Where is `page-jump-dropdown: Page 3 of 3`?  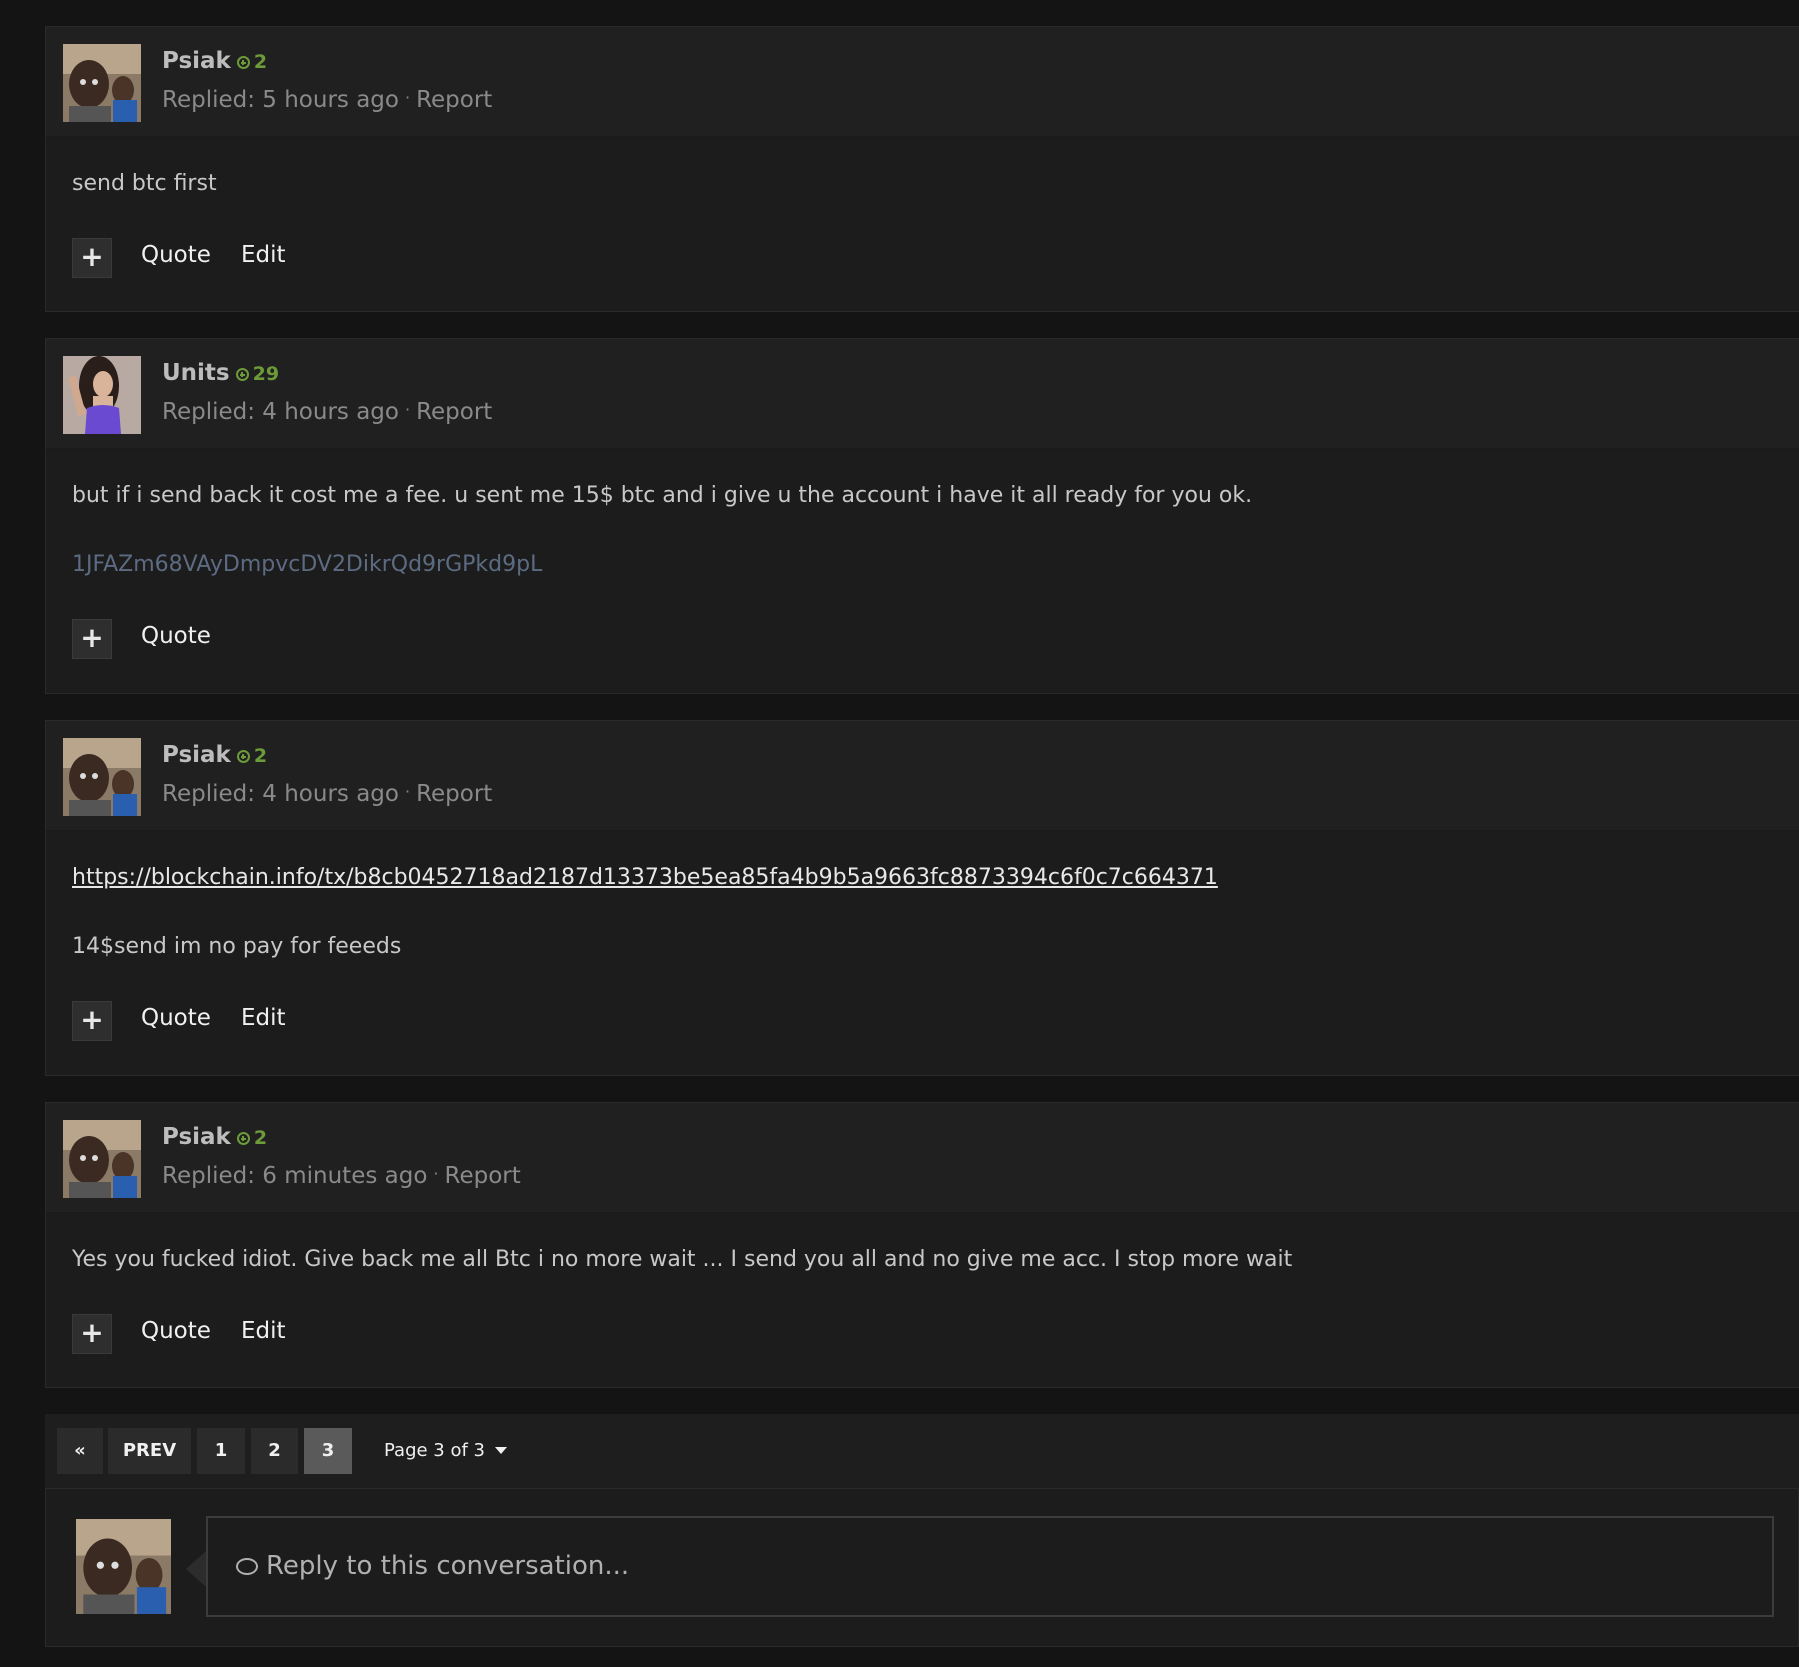 page-jump-dropdown: Page 3 of 3 is located at coordinates (445, 1451).